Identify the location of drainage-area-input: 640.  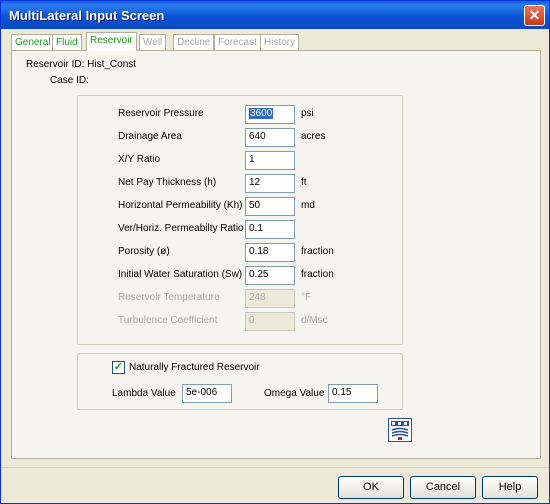
(270, 137).